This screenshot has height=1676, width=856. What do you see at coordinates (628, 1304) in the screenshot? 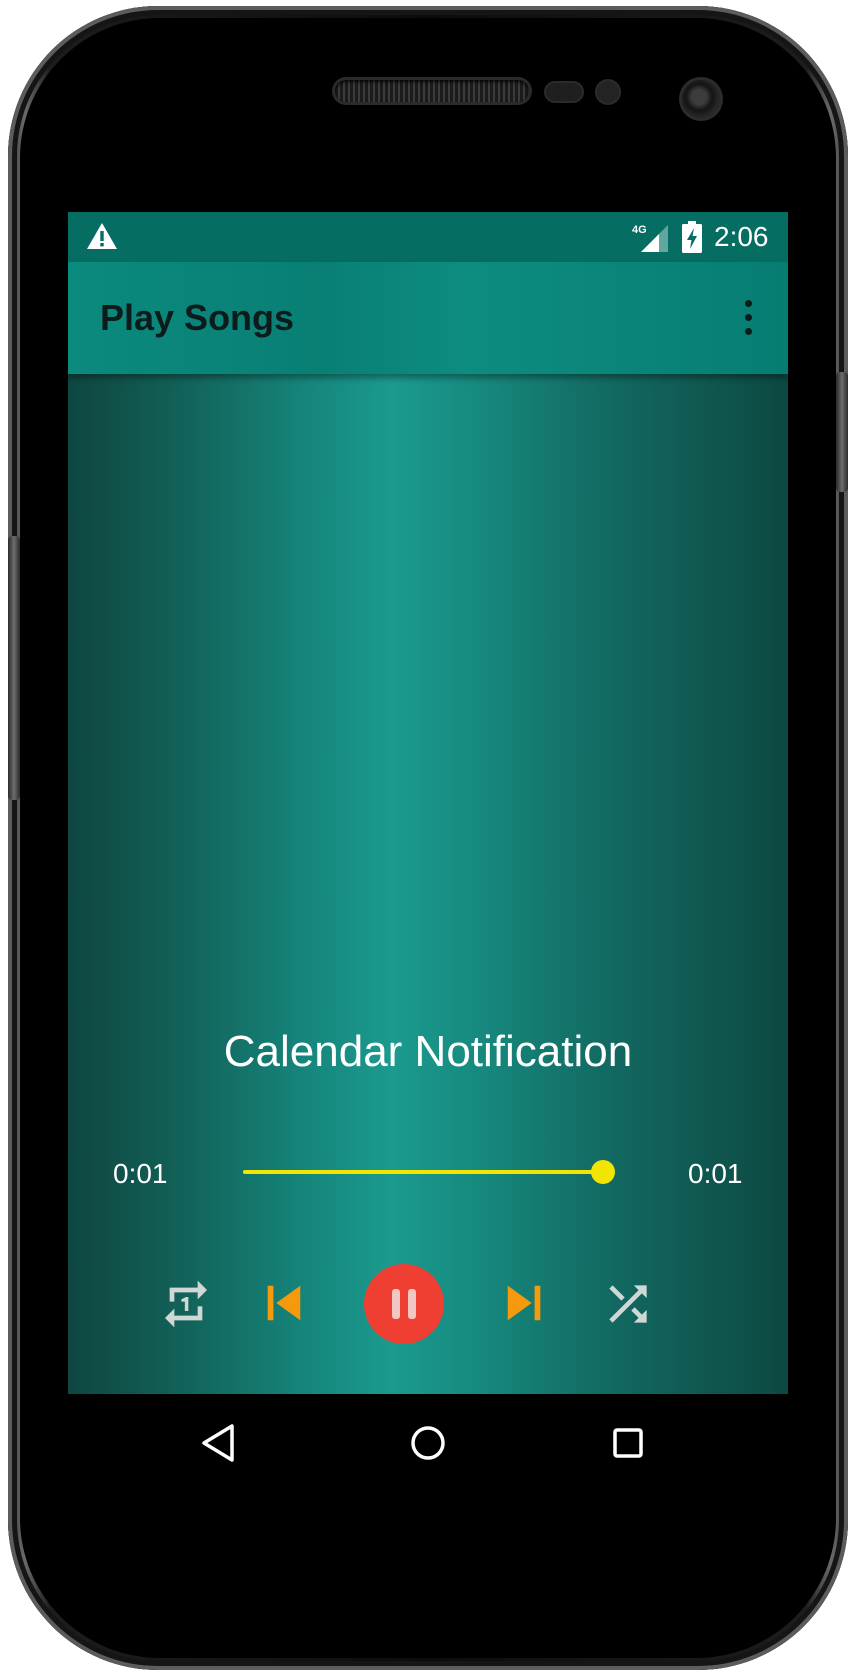
I see `shuffle-icon` at bounding box center [628, 1304].